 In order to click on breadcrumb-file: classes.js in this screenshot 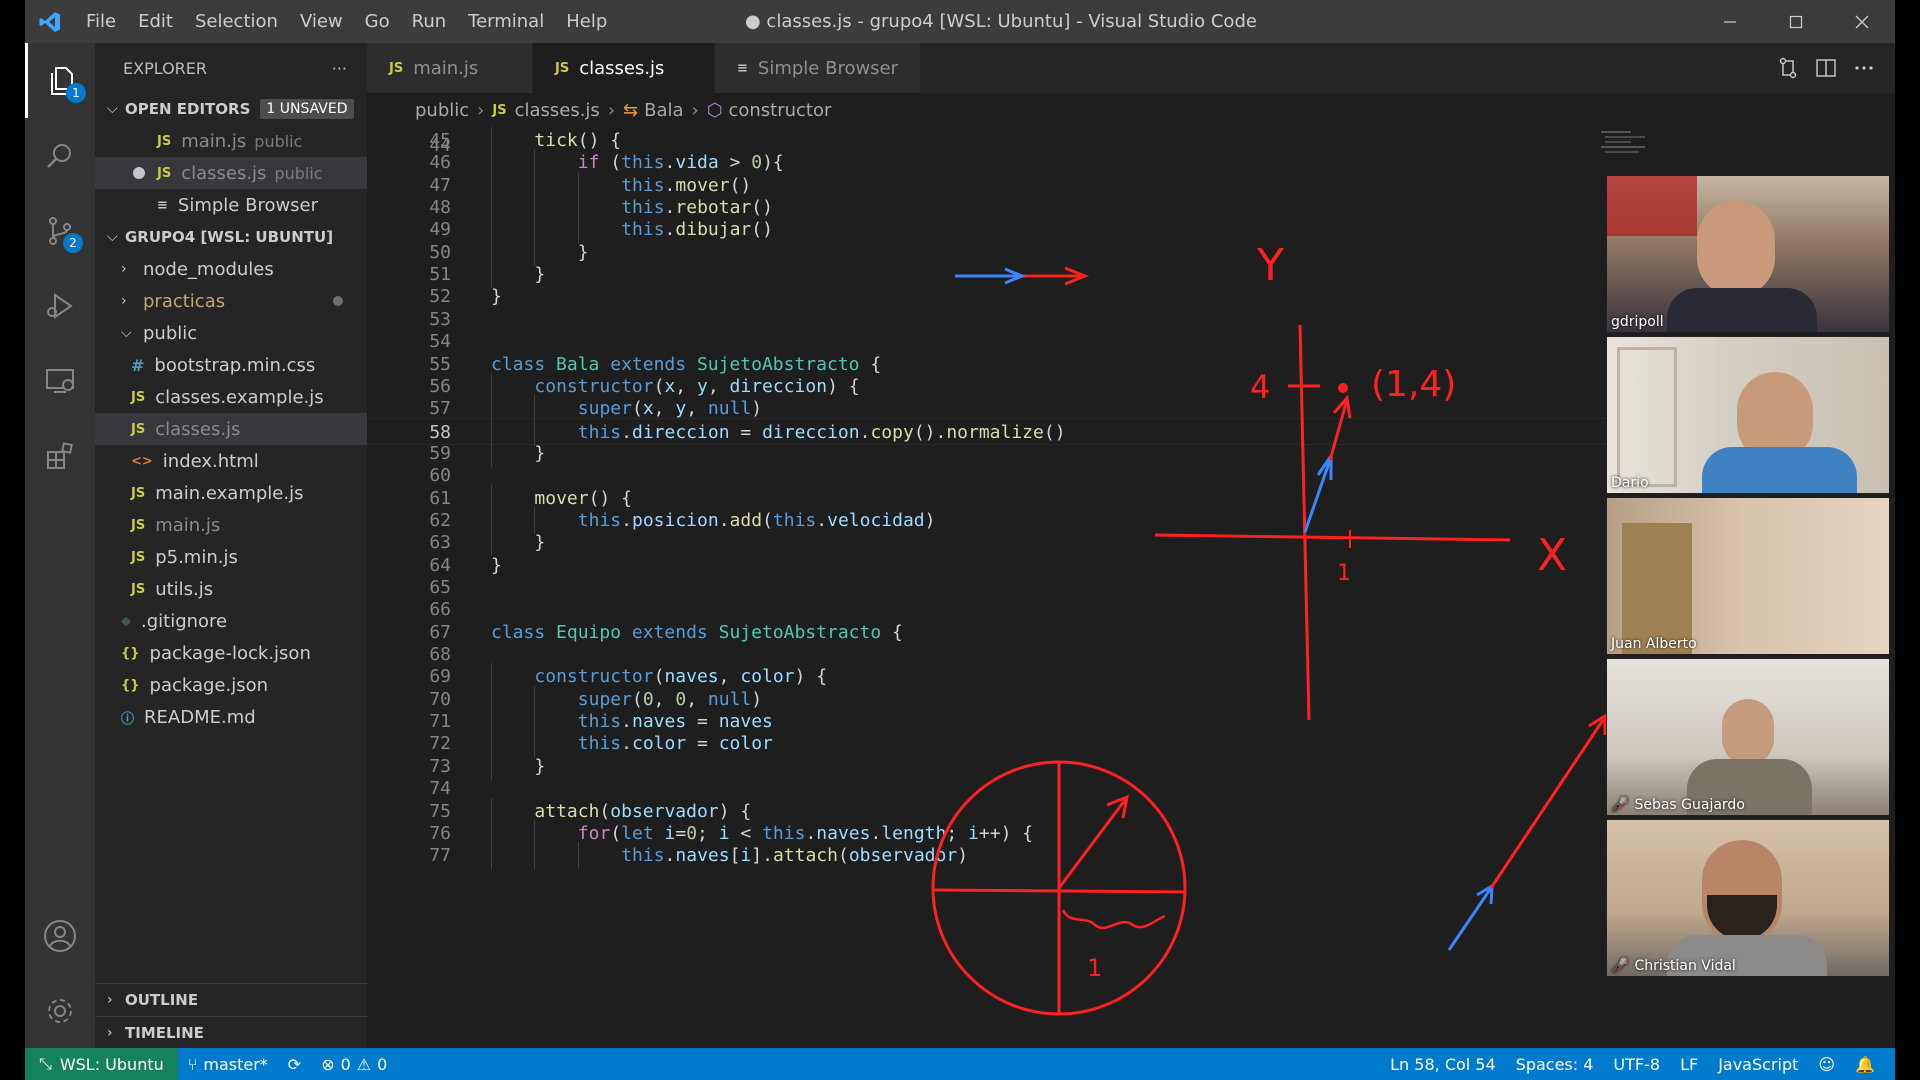, I will do `click(557, 110)`.